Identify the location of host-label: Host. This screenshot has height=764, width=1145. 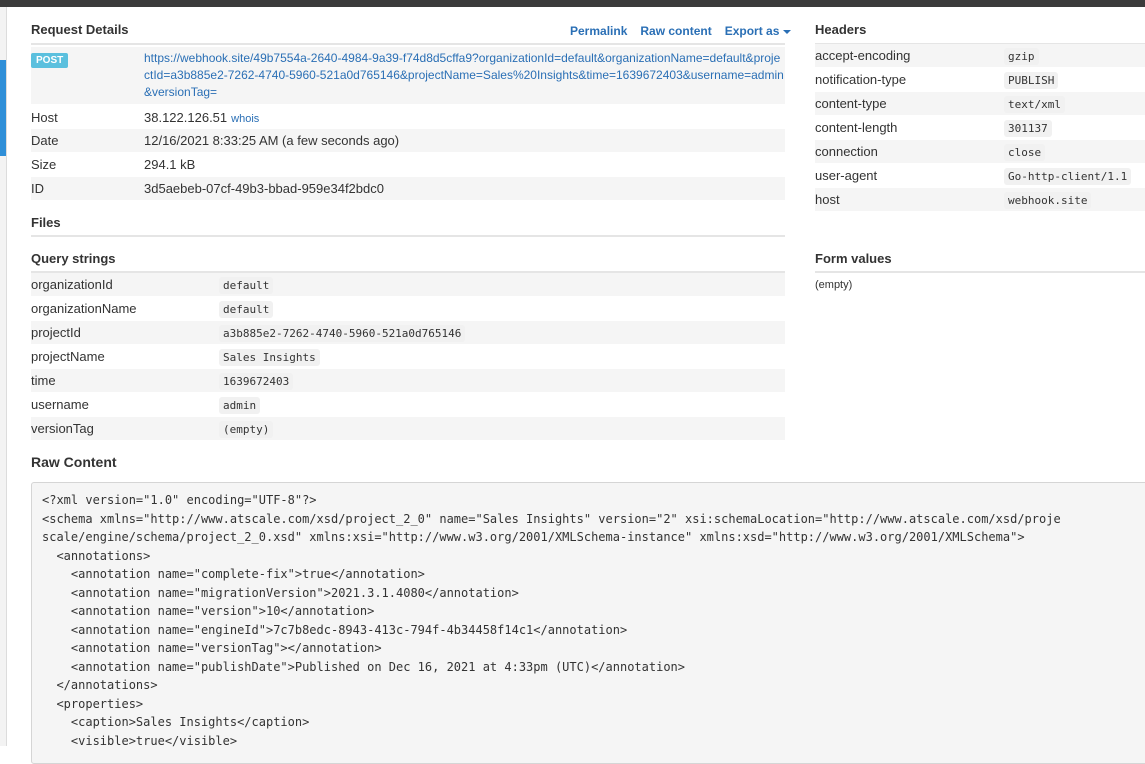
(44, 117).